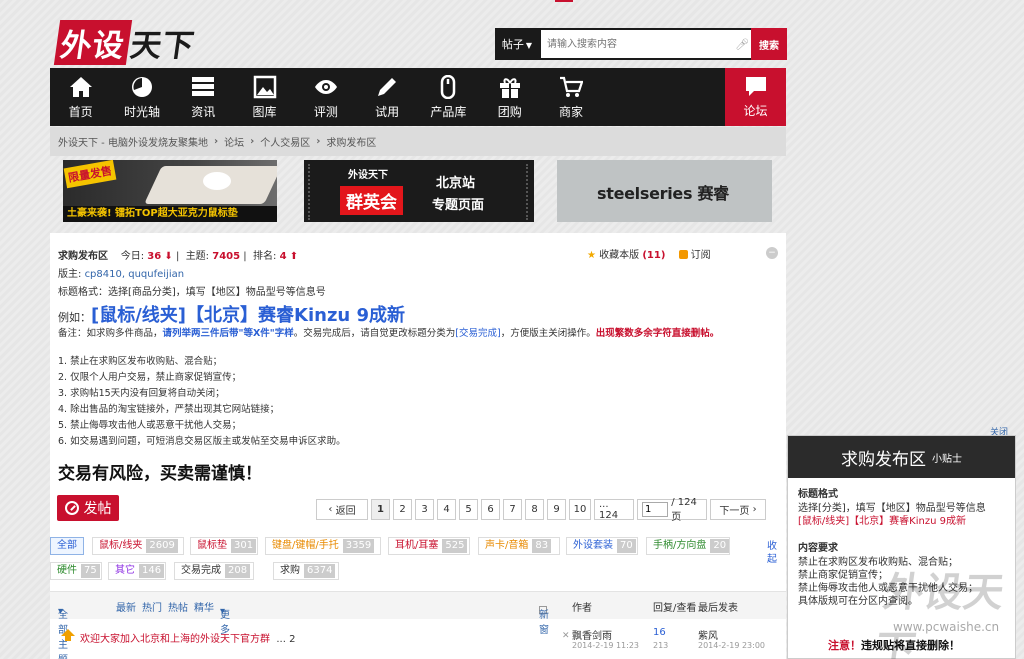 This screenshot has width=1024, height=659. I want to click on breadcrumb-item: 个人交易区, so click(285, 141).